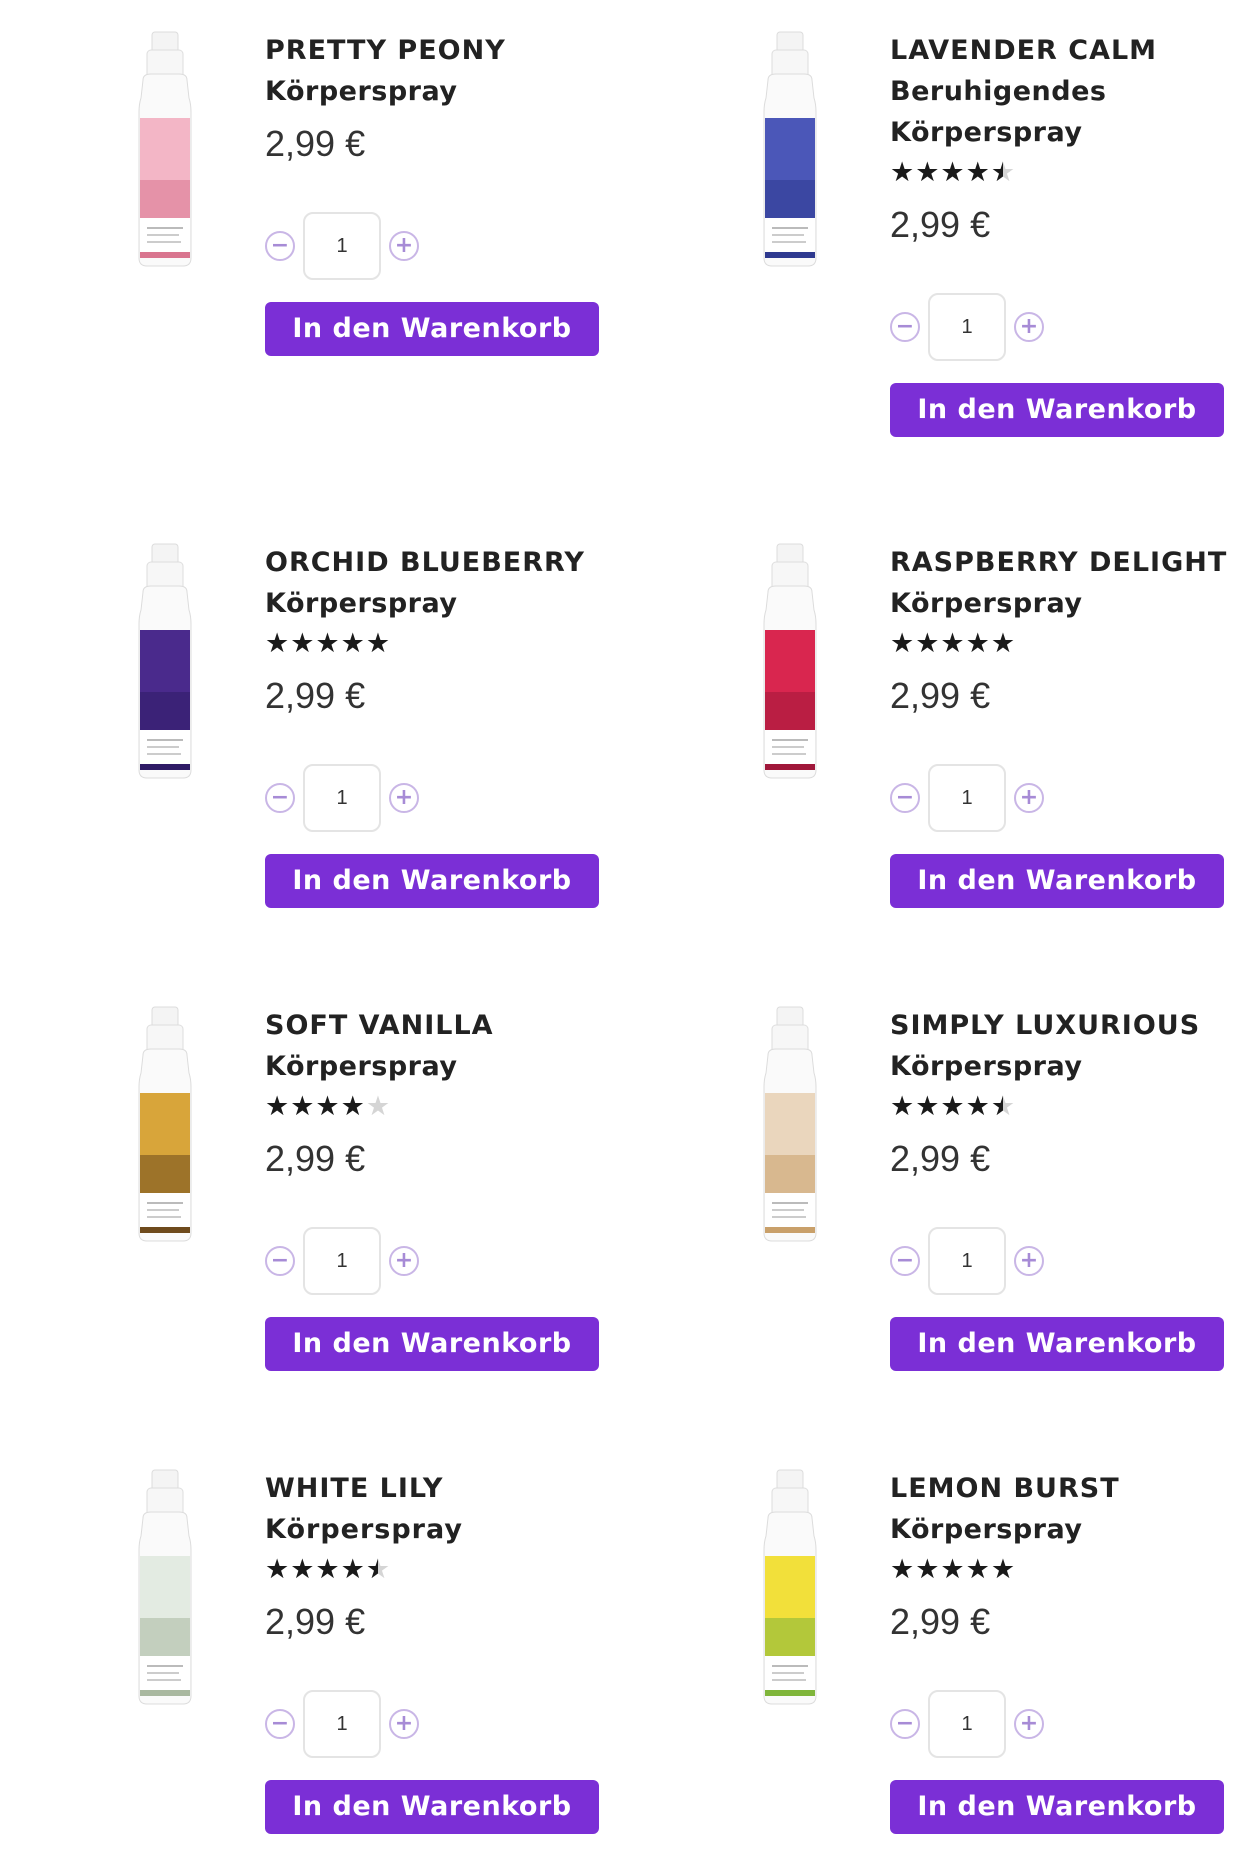 The width and height of the screenshot is (1250, 1856). What do you see at coordinates (1070, 562) in the screenshot?
I see `product-title: RASPBERRY DELIGHT` at bounding box center [1070, 562].